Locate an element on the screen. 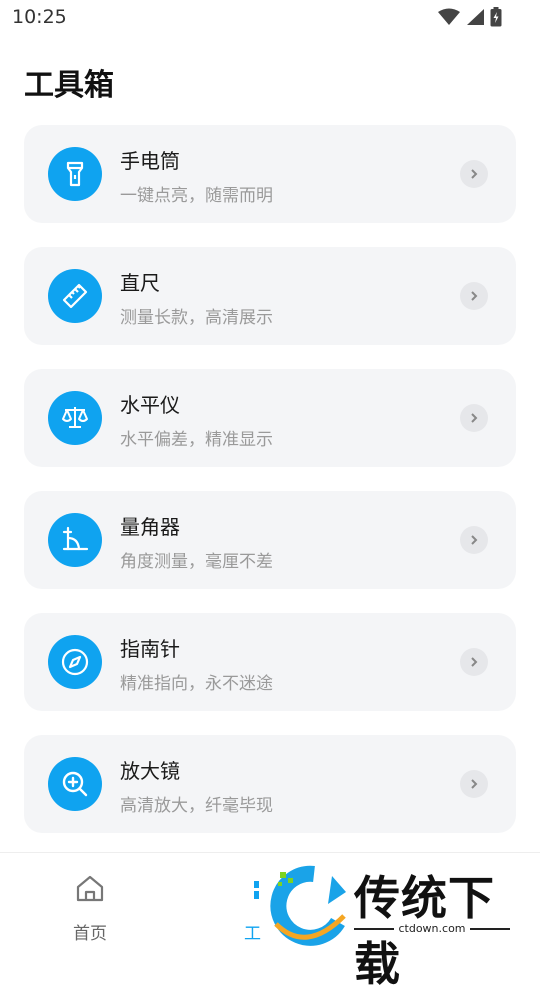  protractor-icon is located at coordinates (75, 540).